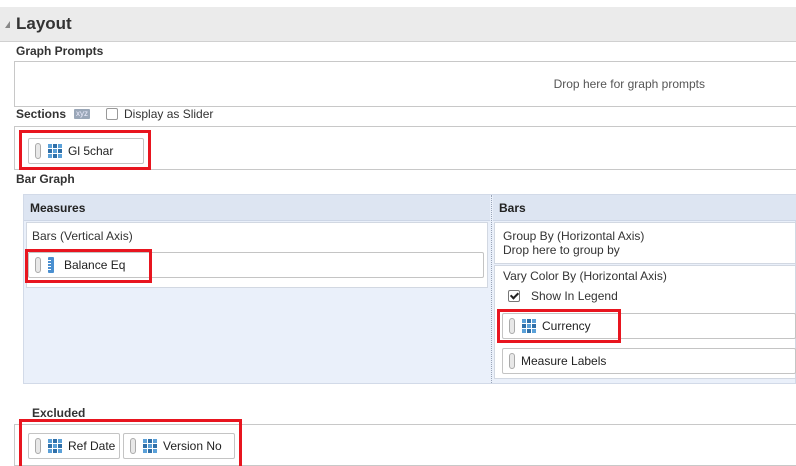 The width and height of the screenshot is (796, 466). Describe the element at coordinates (574, 236) in the screenshot. I see `group-by-label: Group By (Horizontal Axis)` at that location.